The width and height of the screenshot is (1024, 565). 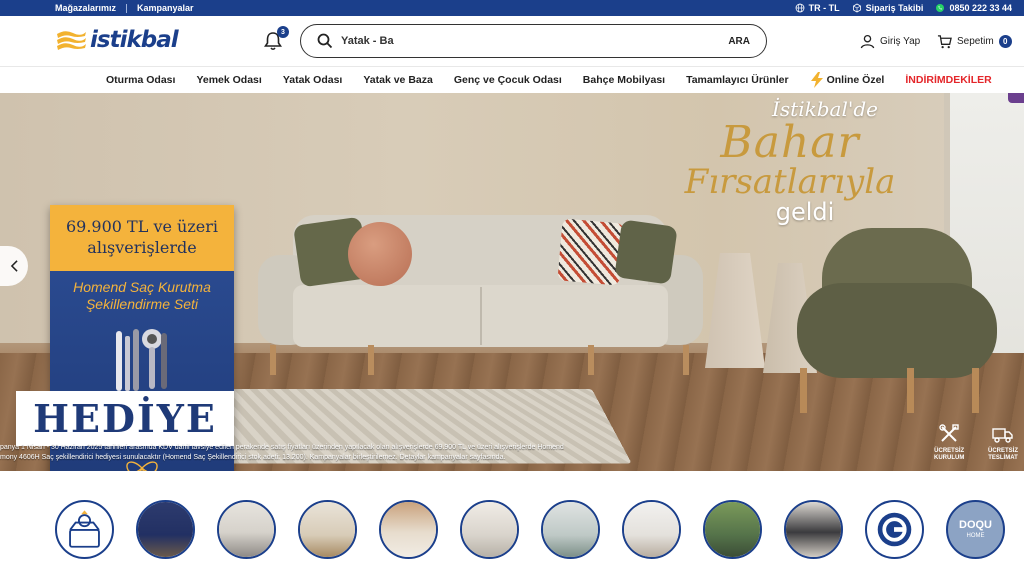 I want to click on side-tab, so click(x=1016, y=98).